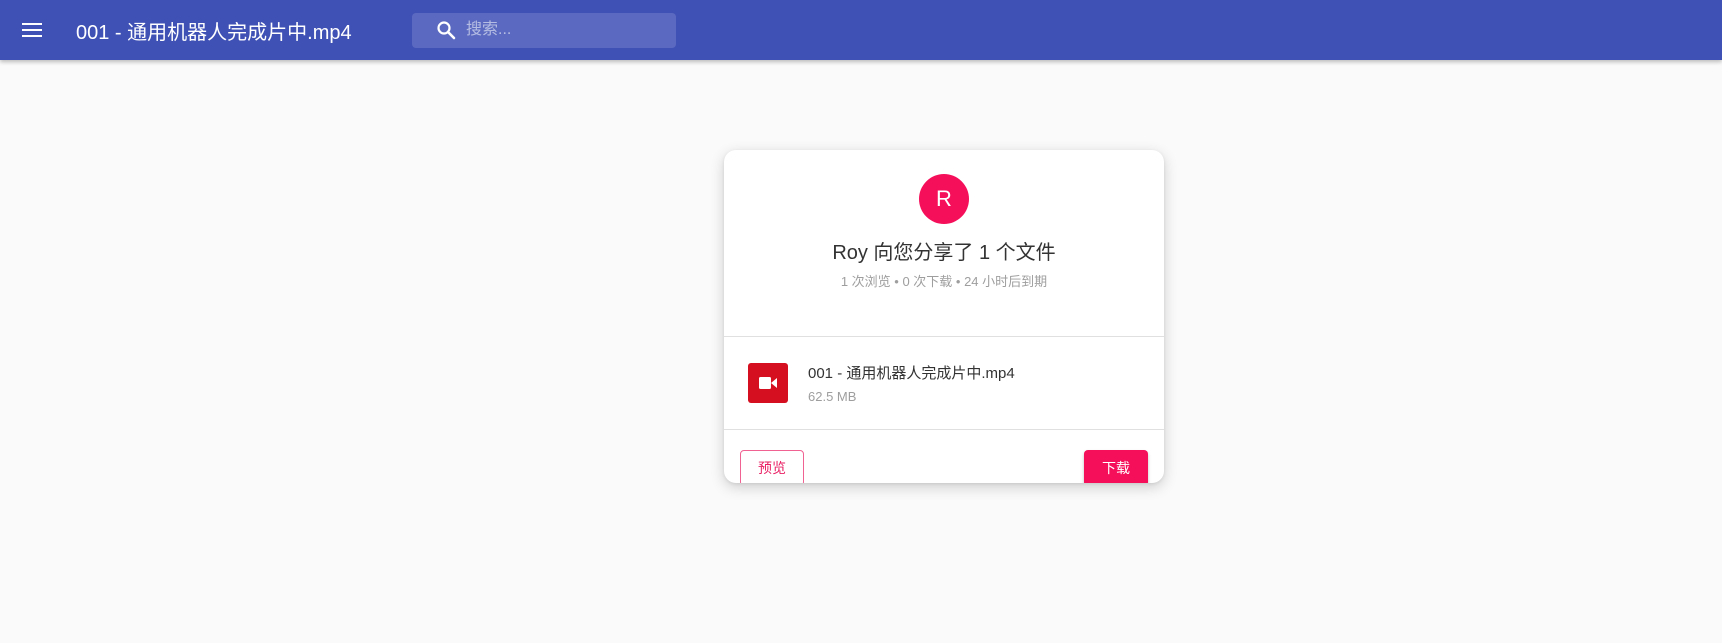 The image size is (1722, 643). What do you see at coordinates (1116, 466) in the screenshot?
I see `download-button: 下载` at bounding box center [1116, 466].